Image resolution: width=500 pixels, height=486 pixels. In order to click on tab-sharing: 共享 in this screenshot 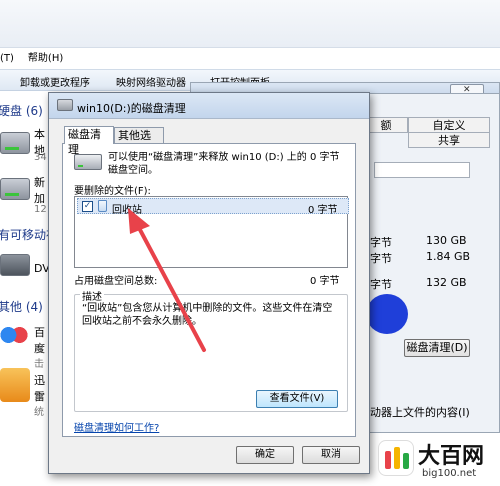, I will do `click(449, 140)`.